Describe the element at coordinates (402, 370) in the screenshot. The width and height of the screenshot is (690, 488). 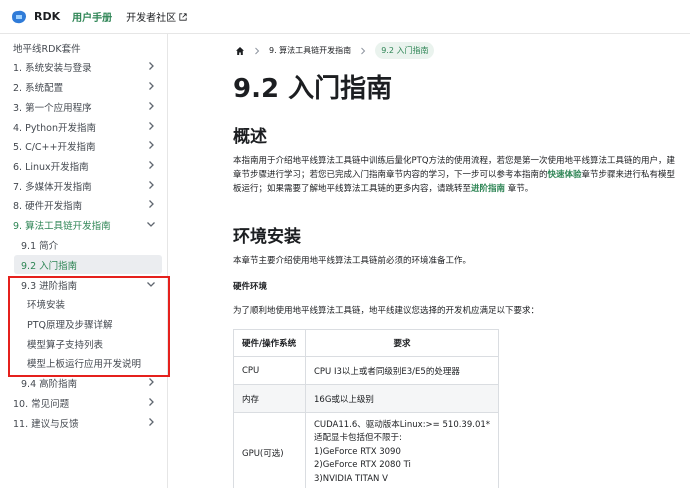
I see `table-cell: CPU I3以上或者同级别E3/E5的处理器` at that location.